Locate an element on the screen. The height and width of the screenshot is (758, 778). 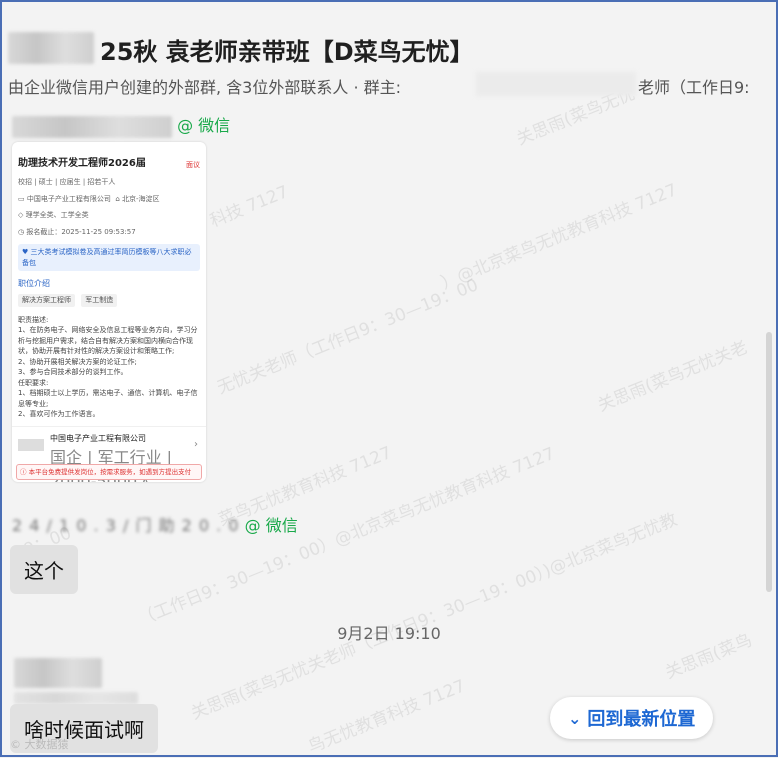
message-bubble: 这个 is located at coordinates (44, 569).